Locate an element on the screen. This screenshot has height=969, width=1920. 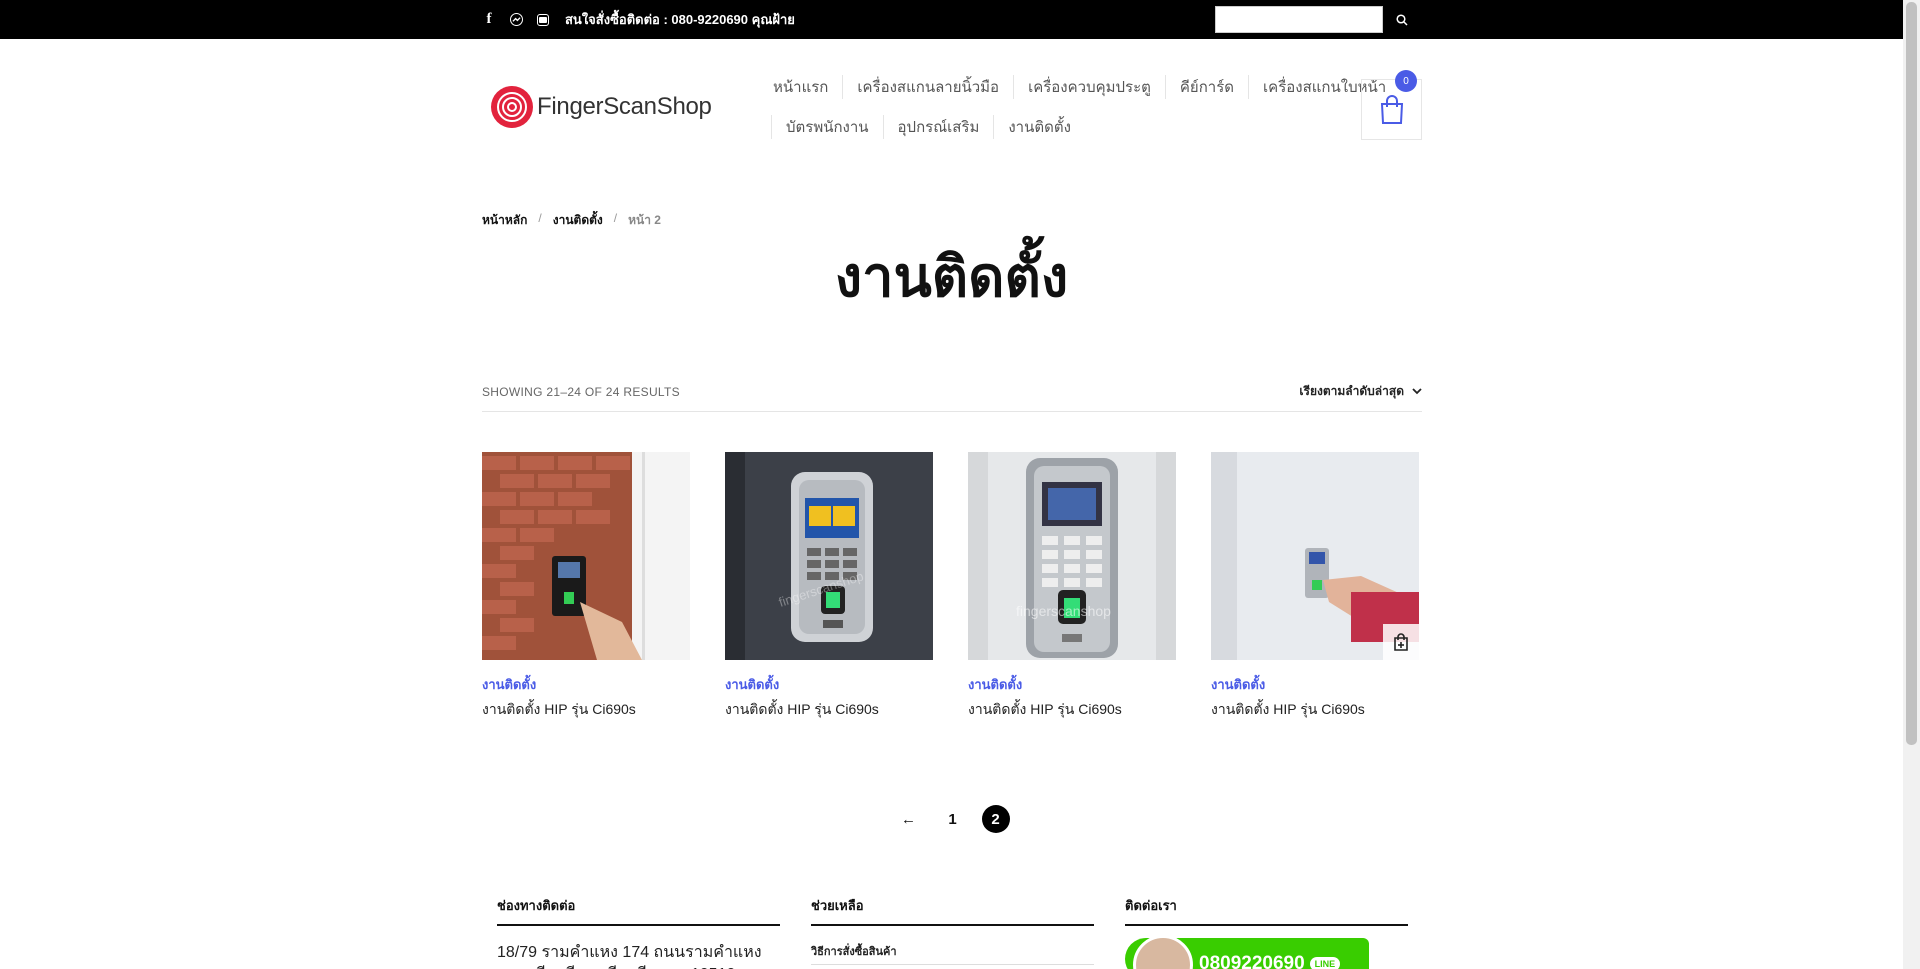
site-logo: FingerScanShop is located at coordinates (601, 107).